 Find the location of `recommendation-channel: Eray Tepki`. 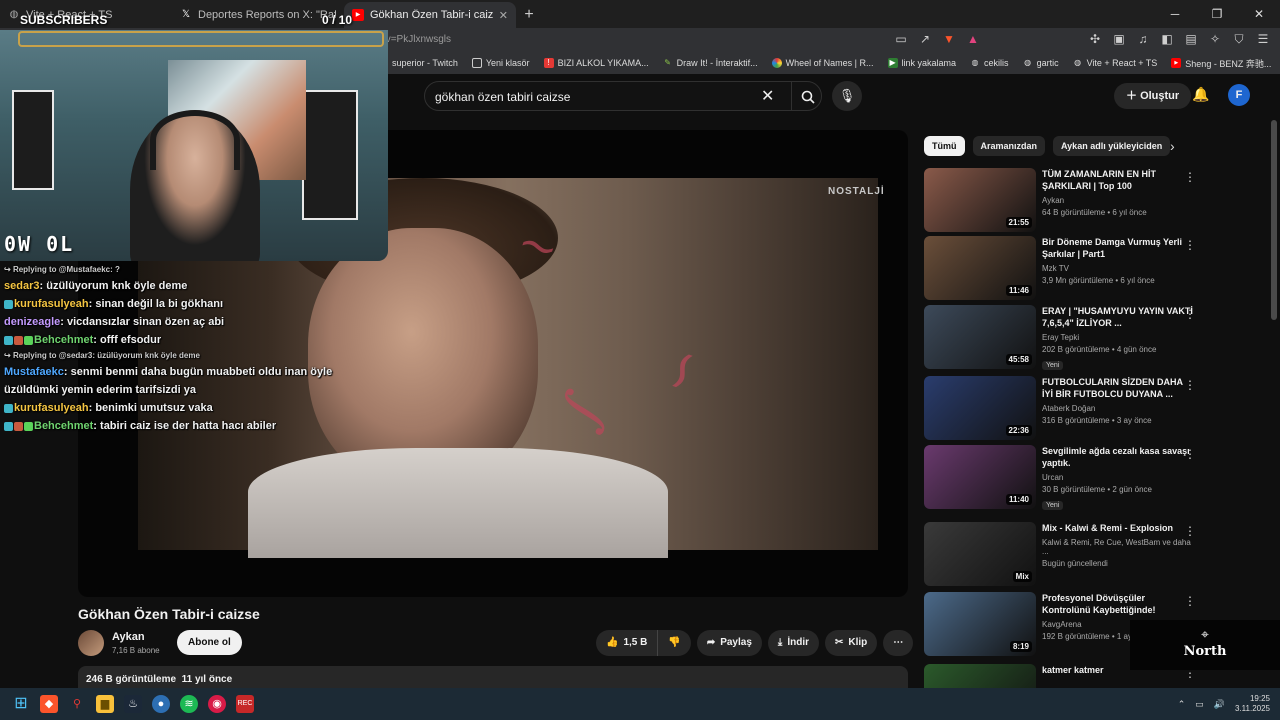

recommendation-channel: Eray Tepki is located at coordinates (1118, 337).